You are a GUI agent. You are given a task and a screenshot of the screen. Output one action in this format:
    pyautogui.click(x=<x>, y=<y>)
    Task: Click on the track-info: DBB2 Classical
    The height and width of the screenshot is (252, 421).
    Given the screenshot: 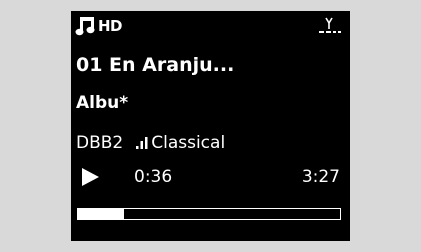 What is the action you would take?
    pyautogui.click(x=150, y=143)
    